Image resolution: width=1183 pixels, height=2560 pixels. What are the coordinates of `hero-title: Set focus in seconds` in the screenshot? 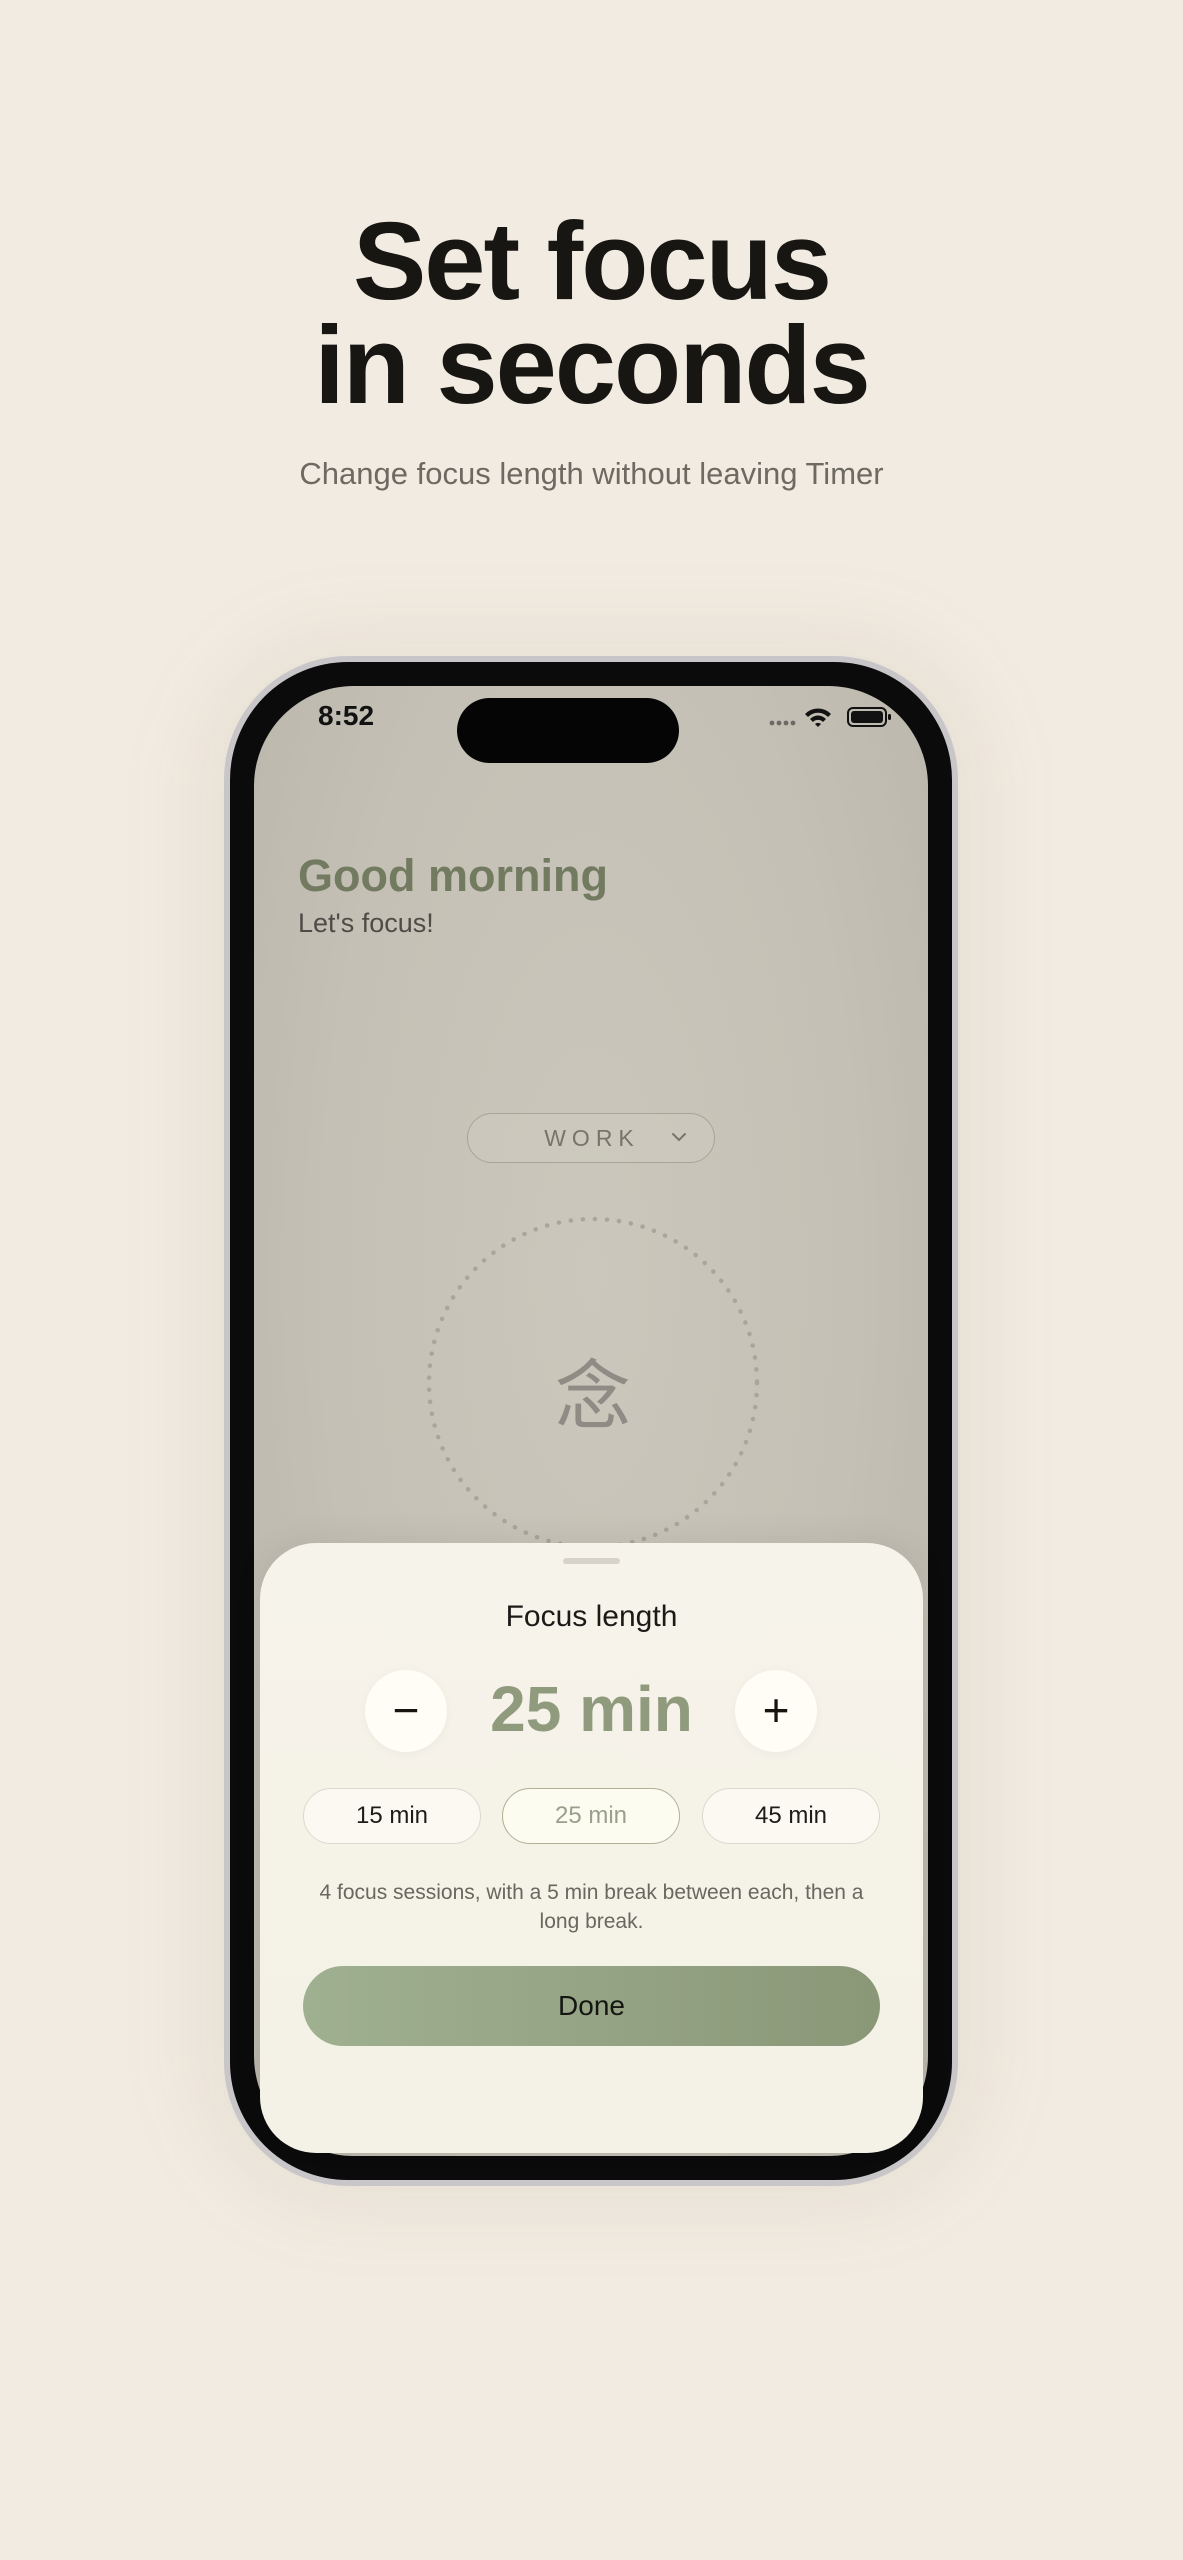 It's located at (591, 313).